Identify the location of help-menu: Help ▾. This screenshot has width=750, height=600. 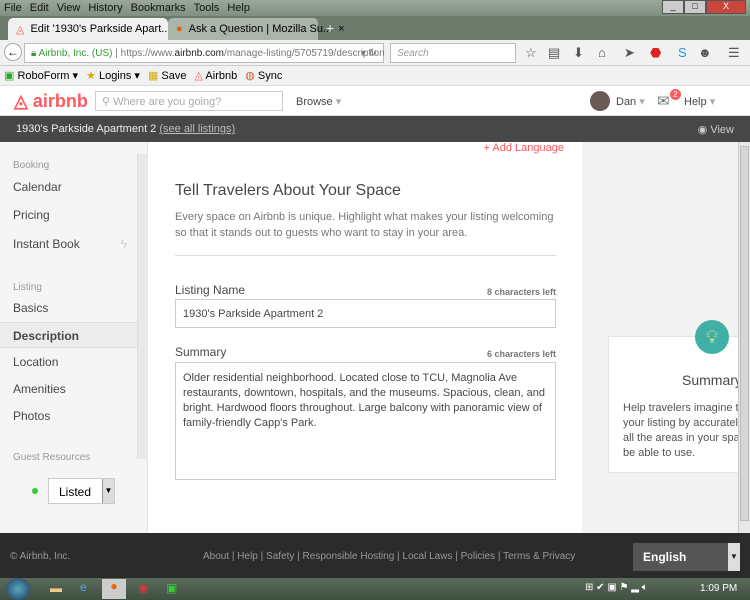
(699, 101).